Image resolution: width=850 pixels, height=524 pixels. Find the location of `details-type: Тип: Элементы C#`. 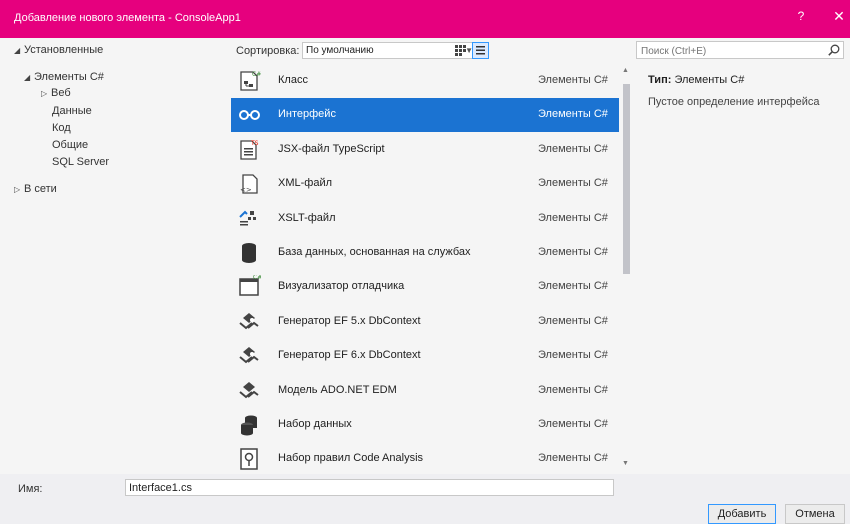

details-type: Тип: Элементы C# is located at coordinates (748, 80).